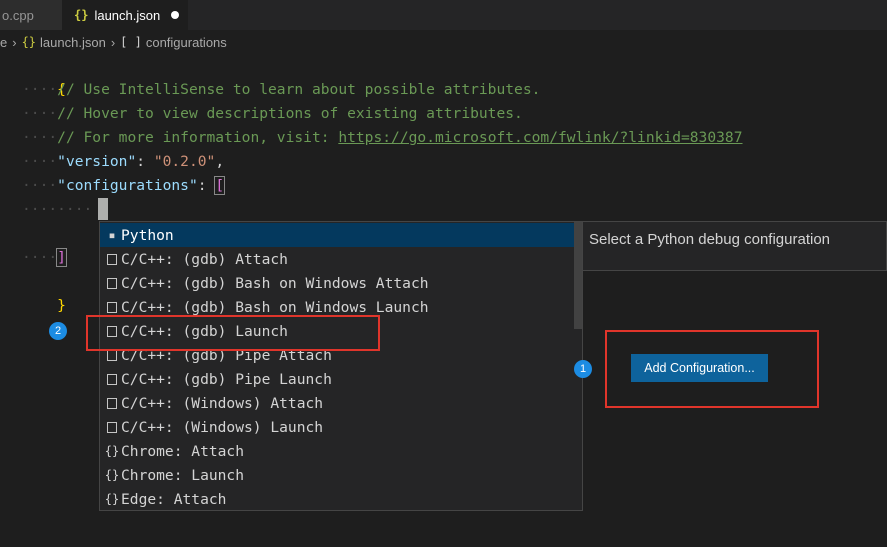 This screenshot has height=547, width=887. What do you see at coordinates (233, 333) in the screenshot?
I see `highlight-box-gdb-launch` at bounding box center [233, 333].